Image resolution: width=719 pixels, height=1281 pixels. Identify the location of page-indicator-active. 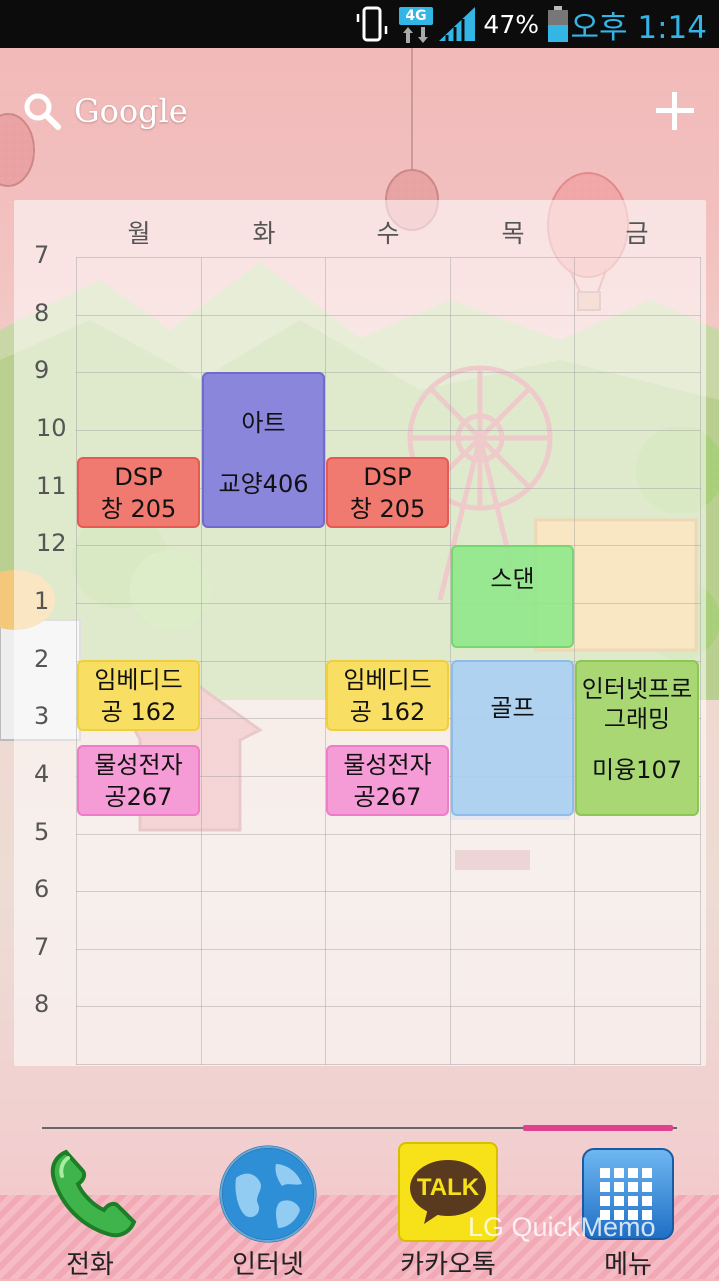
(598, 1128).